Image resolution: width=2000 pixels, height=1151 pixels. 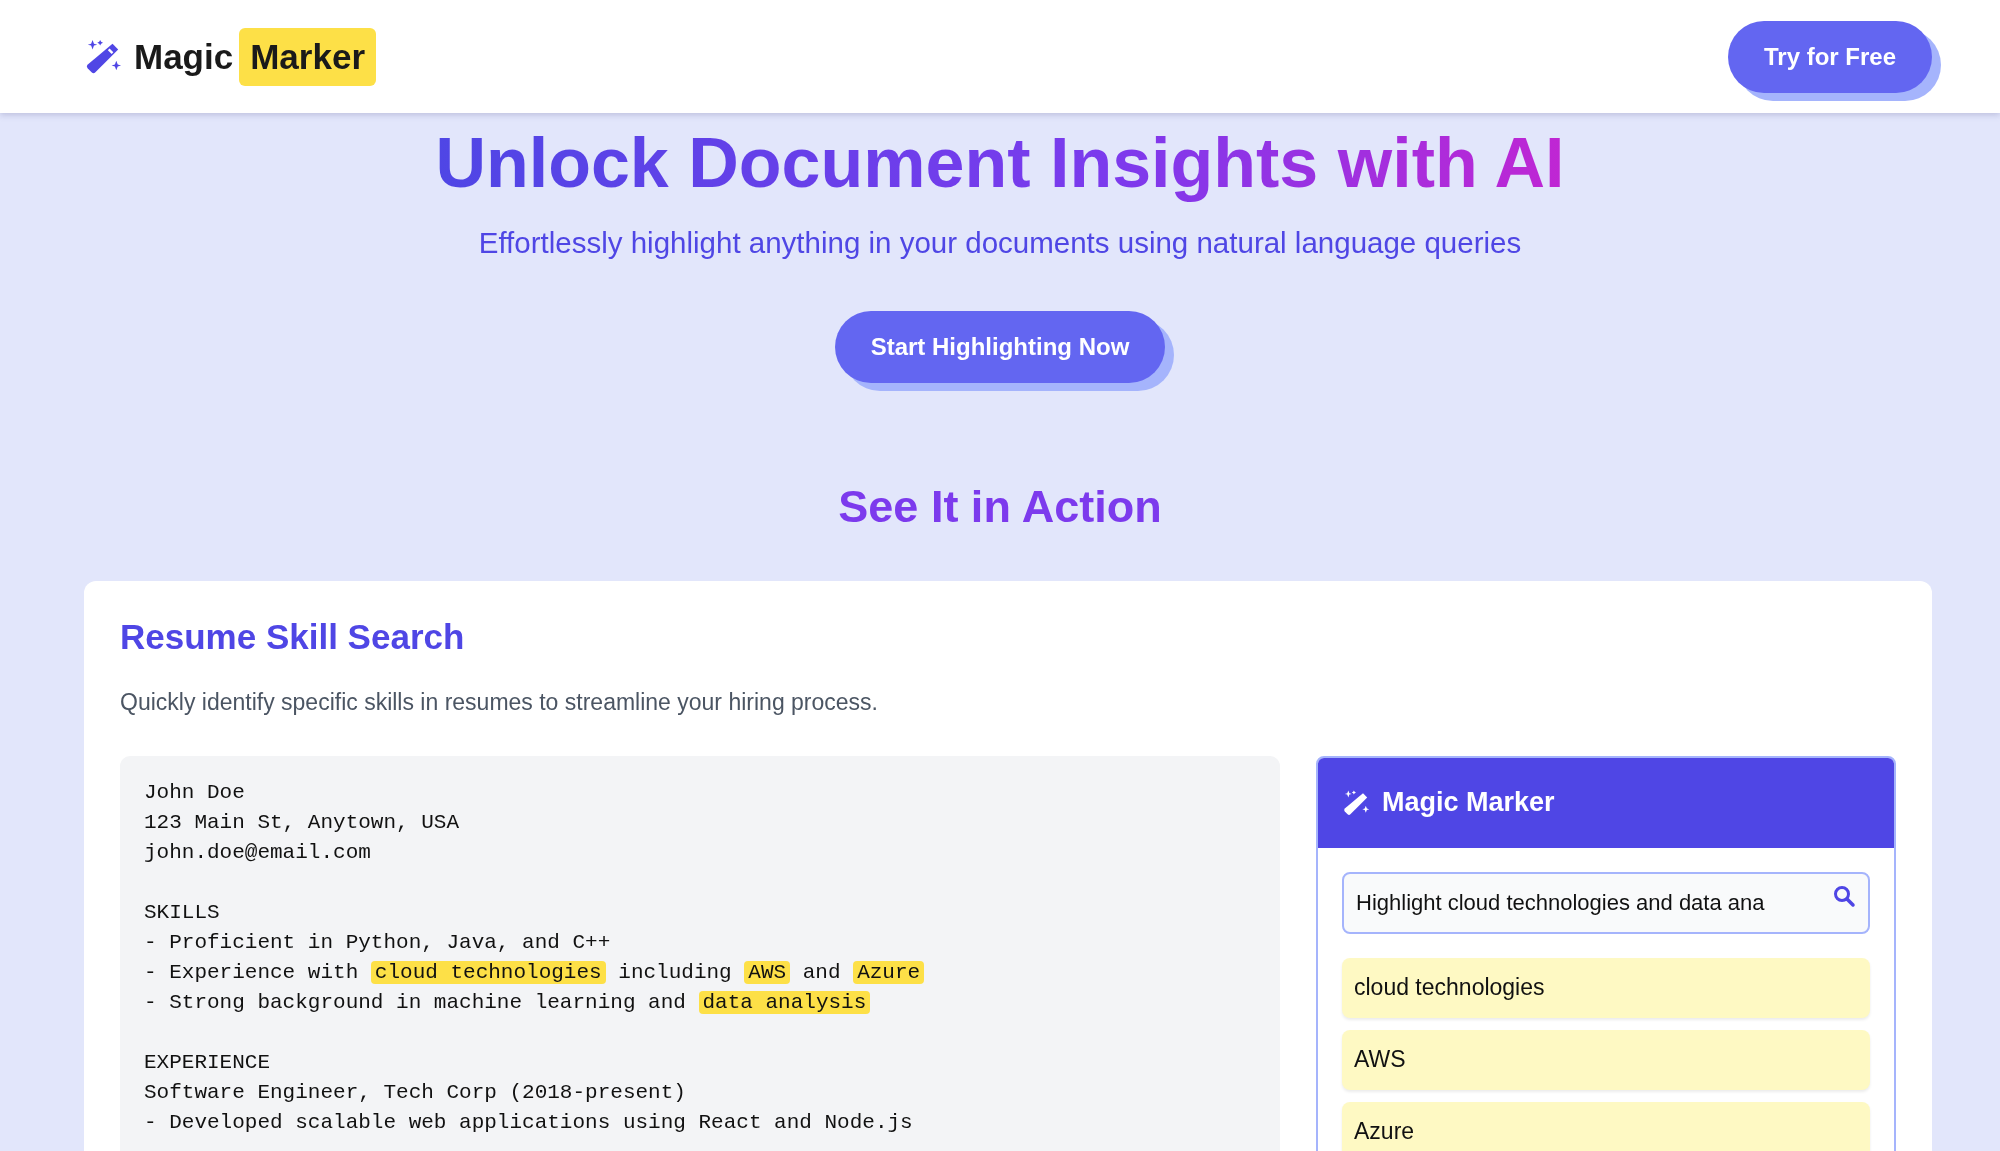 What do you see at coordinates (488, 972) in the screenshot?
I see `highlight: cloud technologies` at bounding box center [488, 972].